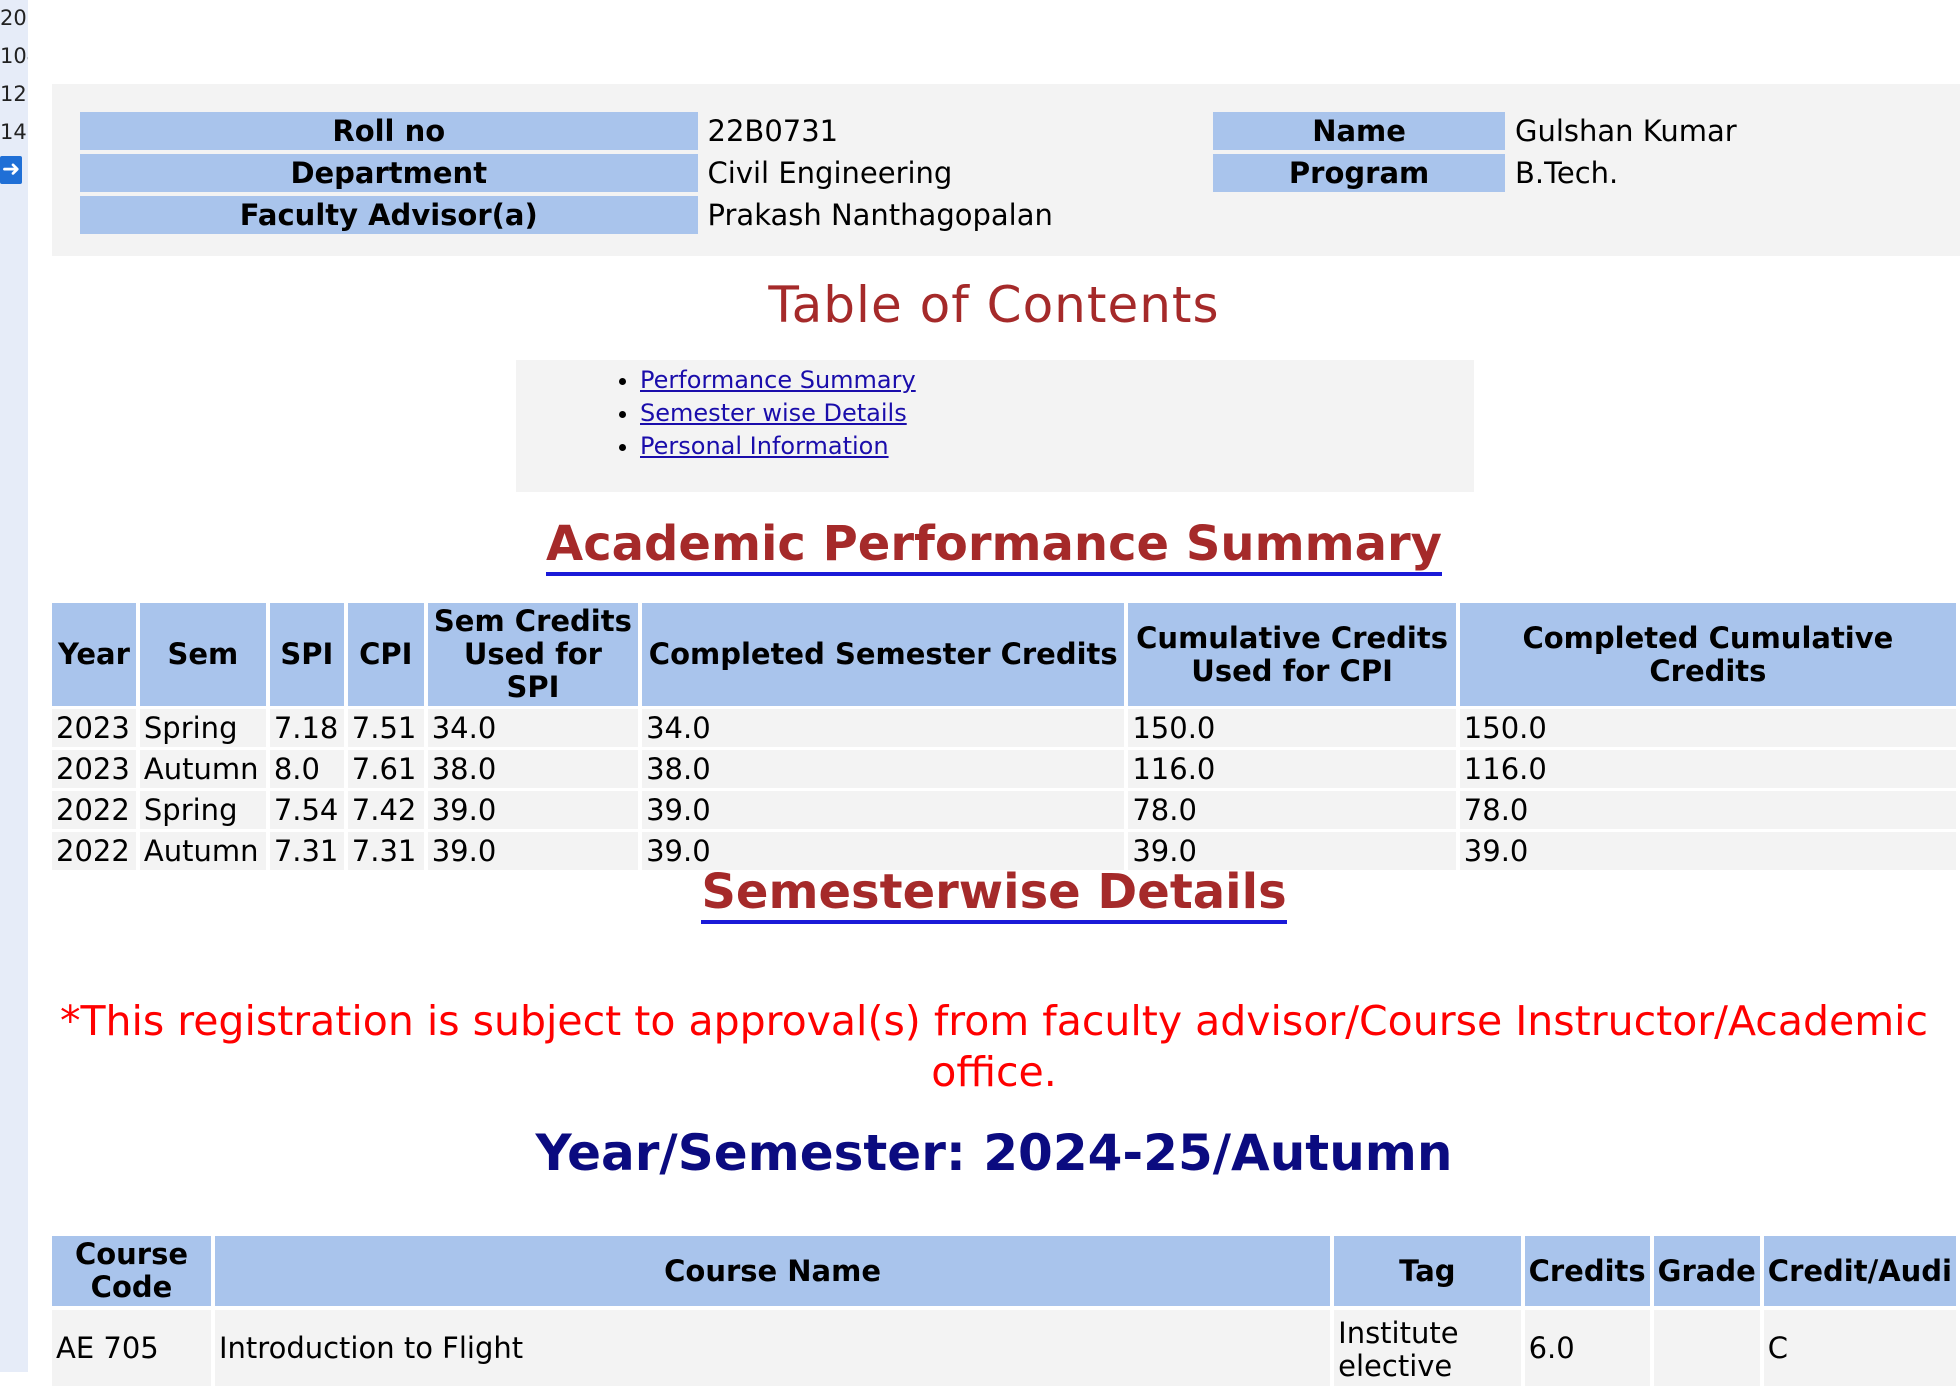 The image size is (1960, 1390). Describe the element at coordinates (306, 728) in the screenshot. I see `cell-spi: 7.18` at that location.